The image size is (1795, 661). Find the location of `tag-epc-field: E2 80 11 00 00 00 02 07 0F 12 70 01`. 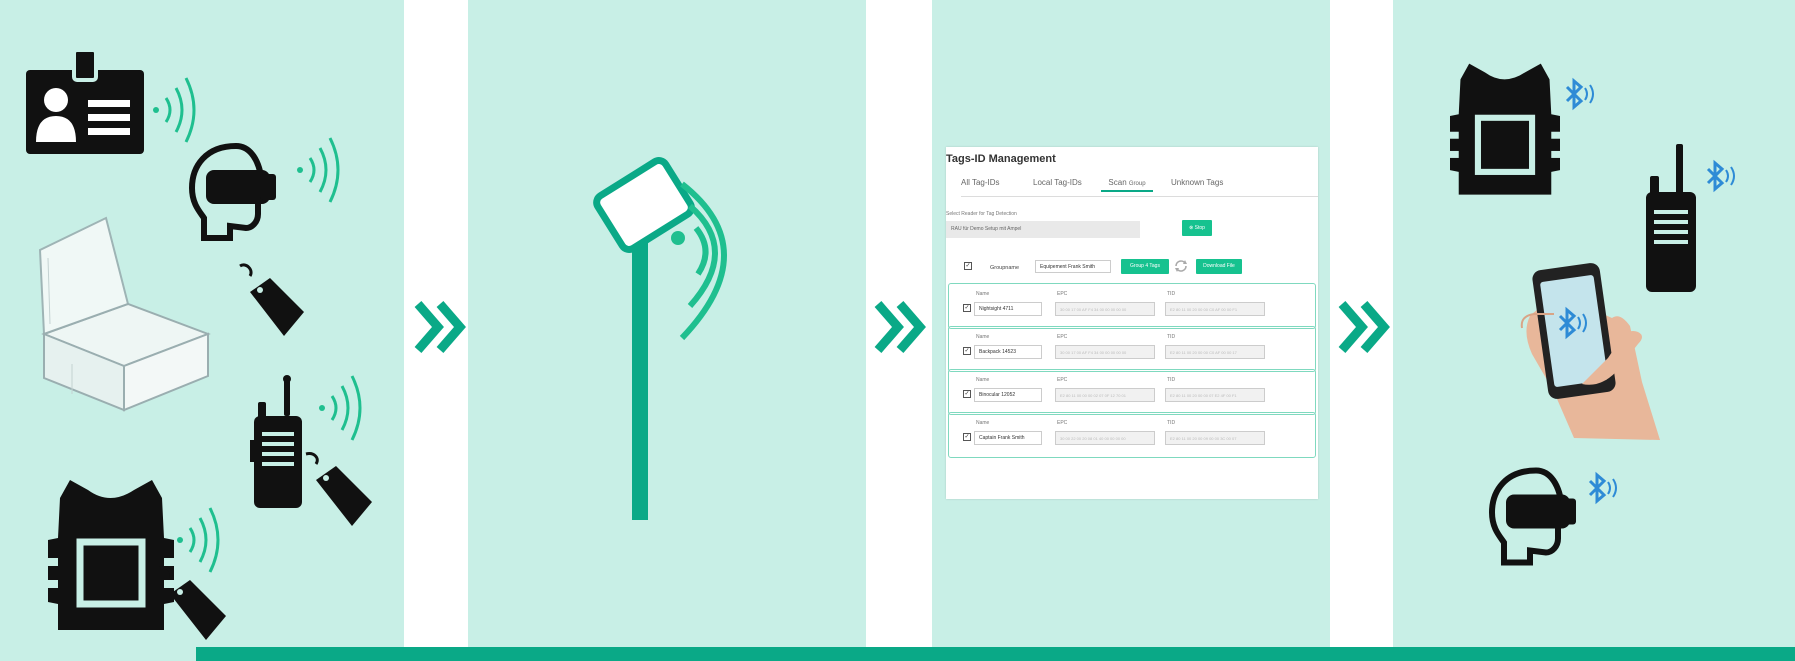

tag-epc-field: E2 80 11 00 00 00 02 07 0F 12 70 01 is located at coordinates (1105, 395).